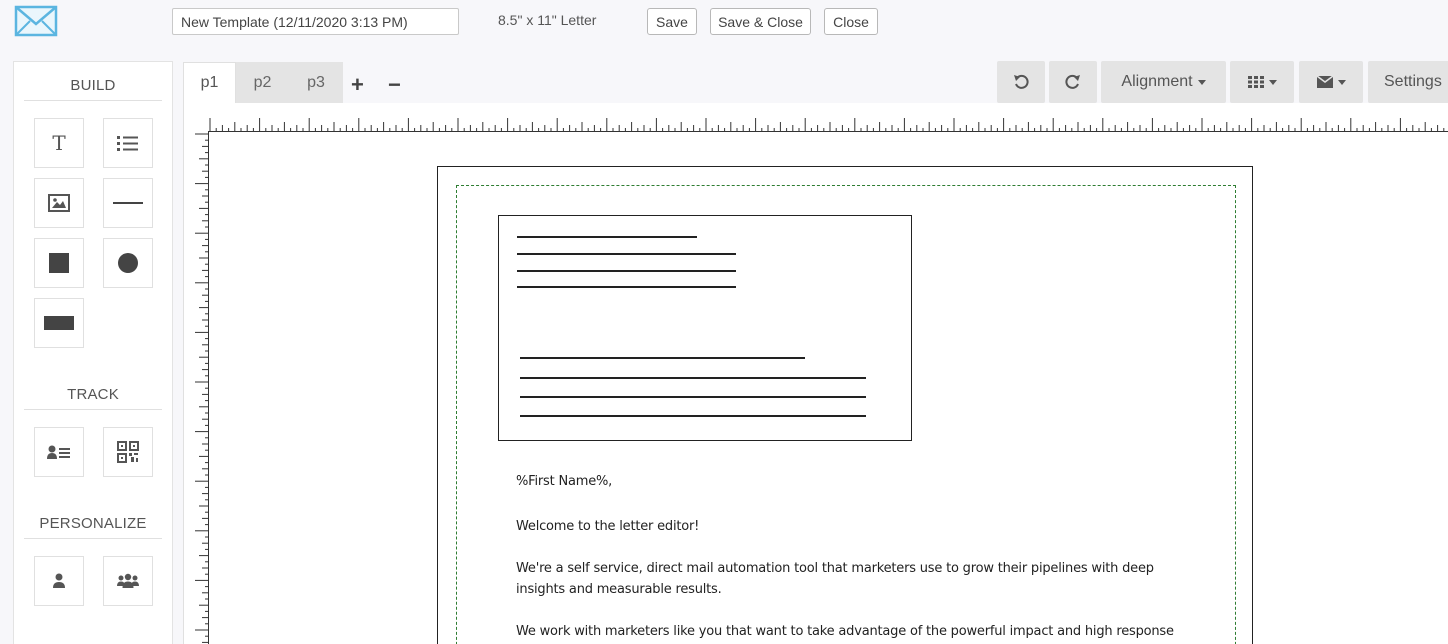 This screenshot has height=644, width=1448. What do you see at coordinates (262, 82) in the screenshot?
I see `tab-page-2: p2` at bounding box center [262, 82].